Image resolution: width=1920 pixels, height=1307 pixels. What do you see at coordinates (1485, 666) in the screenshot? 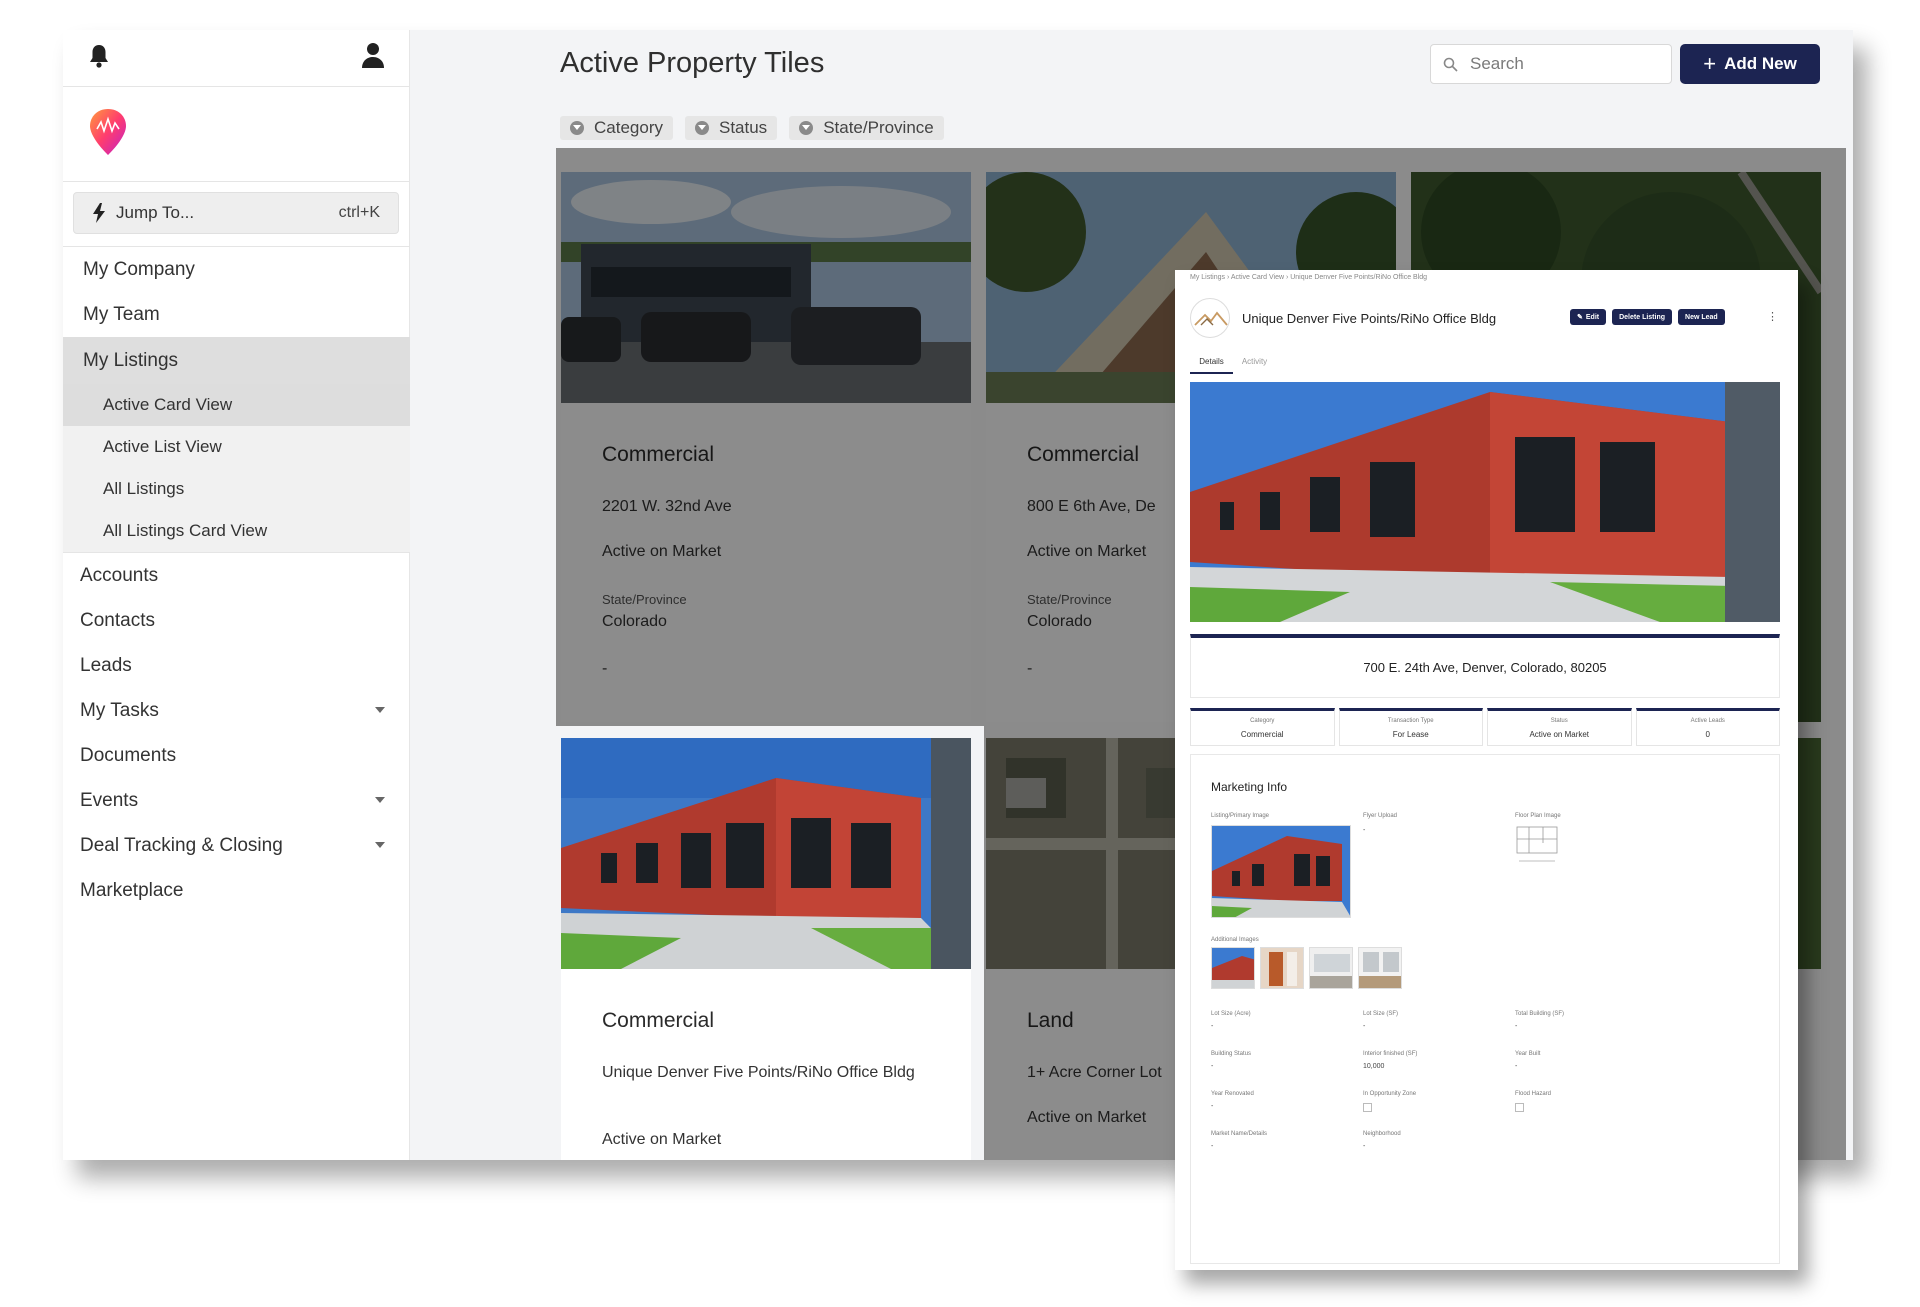
I see `listing-address: 700 E. 24th Ave, Denver, Colorado, 80205` at bounding box center [1485, 666].